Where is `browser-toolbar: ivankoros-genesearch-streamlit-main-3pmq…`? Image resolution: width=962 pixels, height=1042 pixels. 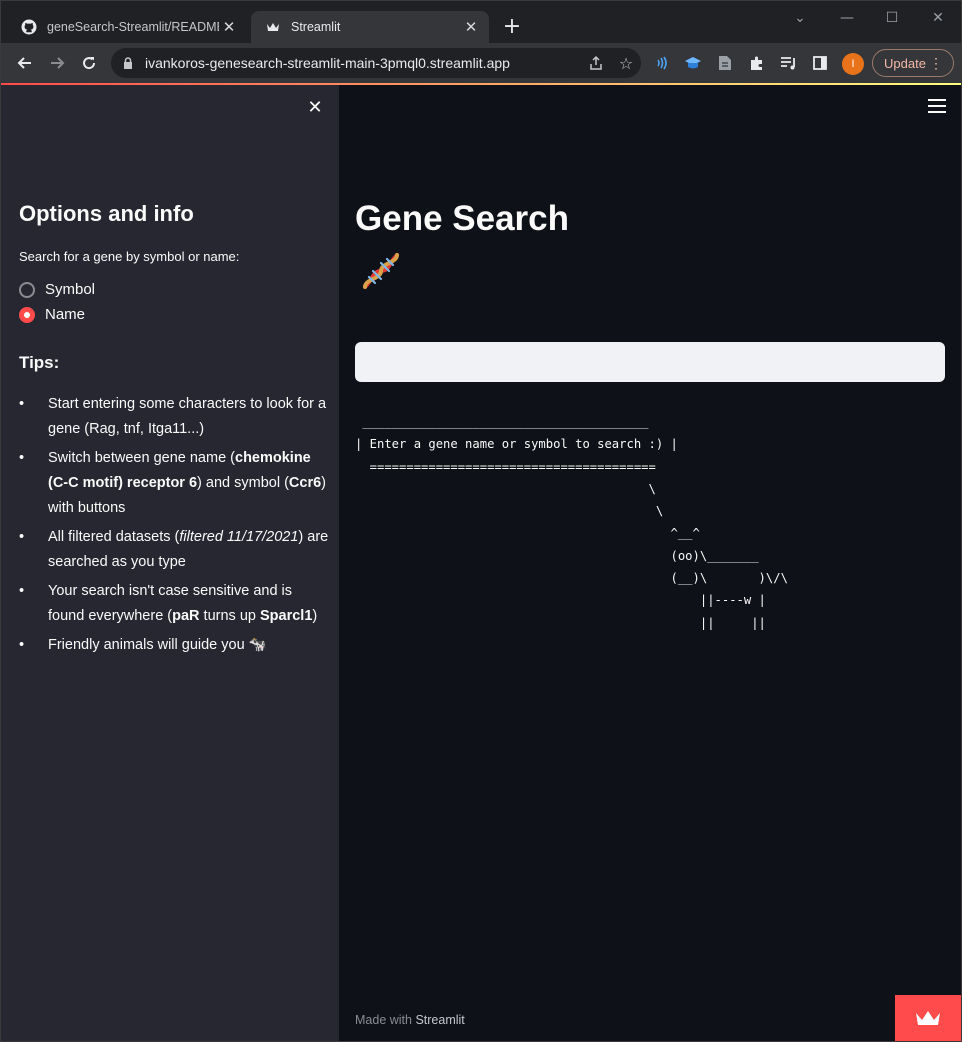
browser-toolbar: ivankoros-genesearch-streamlit-main-3pmq… is located at coordinates (481, 63).